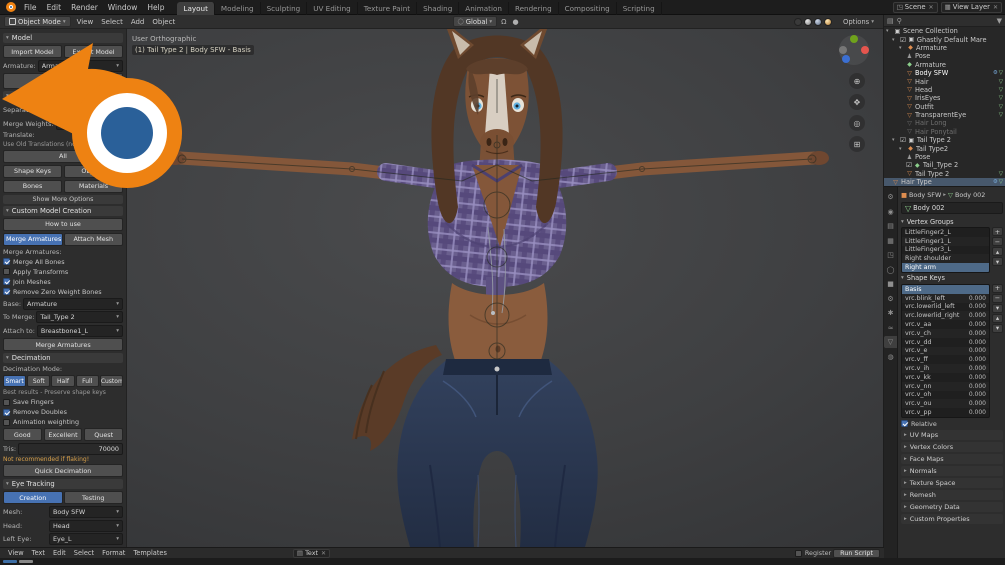 The height and width of the screenshot is (565, 1005). I want to click on topbar-menu-item: Edit, so click(54, 7).